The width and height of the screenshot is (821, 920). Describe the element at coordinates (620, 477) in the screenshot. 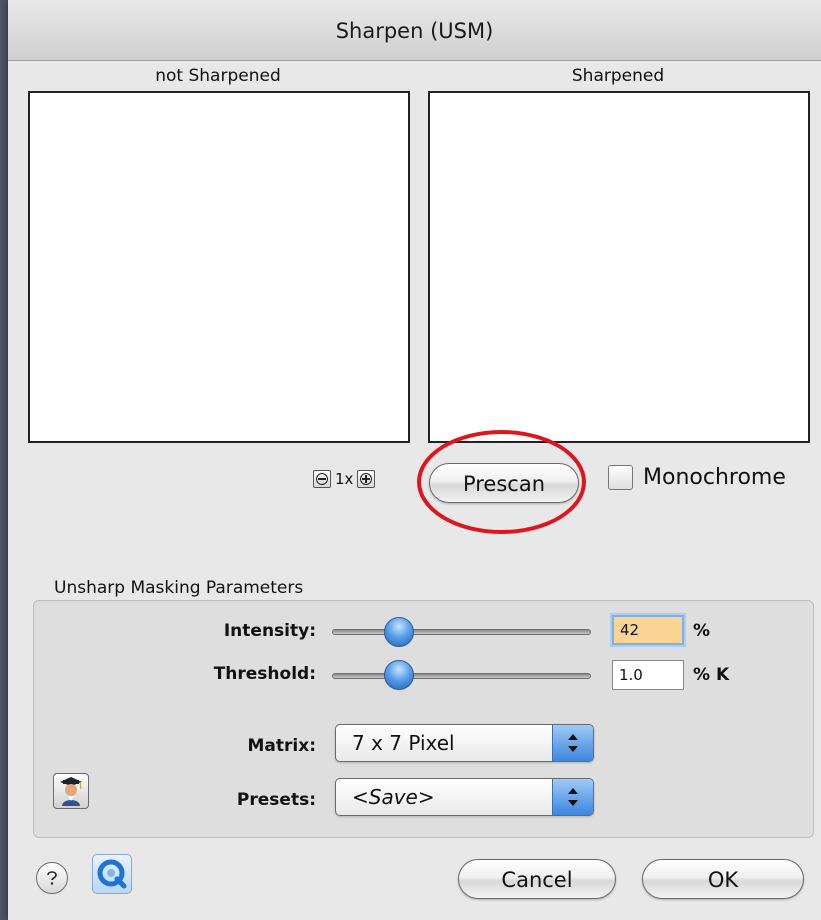

I see `monochrome-checkbox` at that location.